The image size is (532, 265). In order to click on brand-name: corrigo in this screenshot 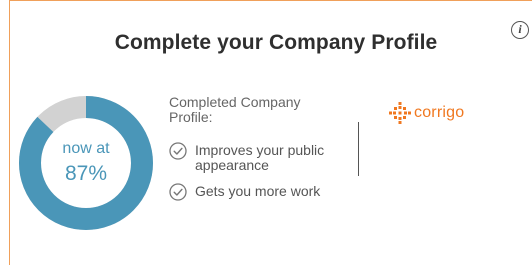, I will do `click(439, 112)`.